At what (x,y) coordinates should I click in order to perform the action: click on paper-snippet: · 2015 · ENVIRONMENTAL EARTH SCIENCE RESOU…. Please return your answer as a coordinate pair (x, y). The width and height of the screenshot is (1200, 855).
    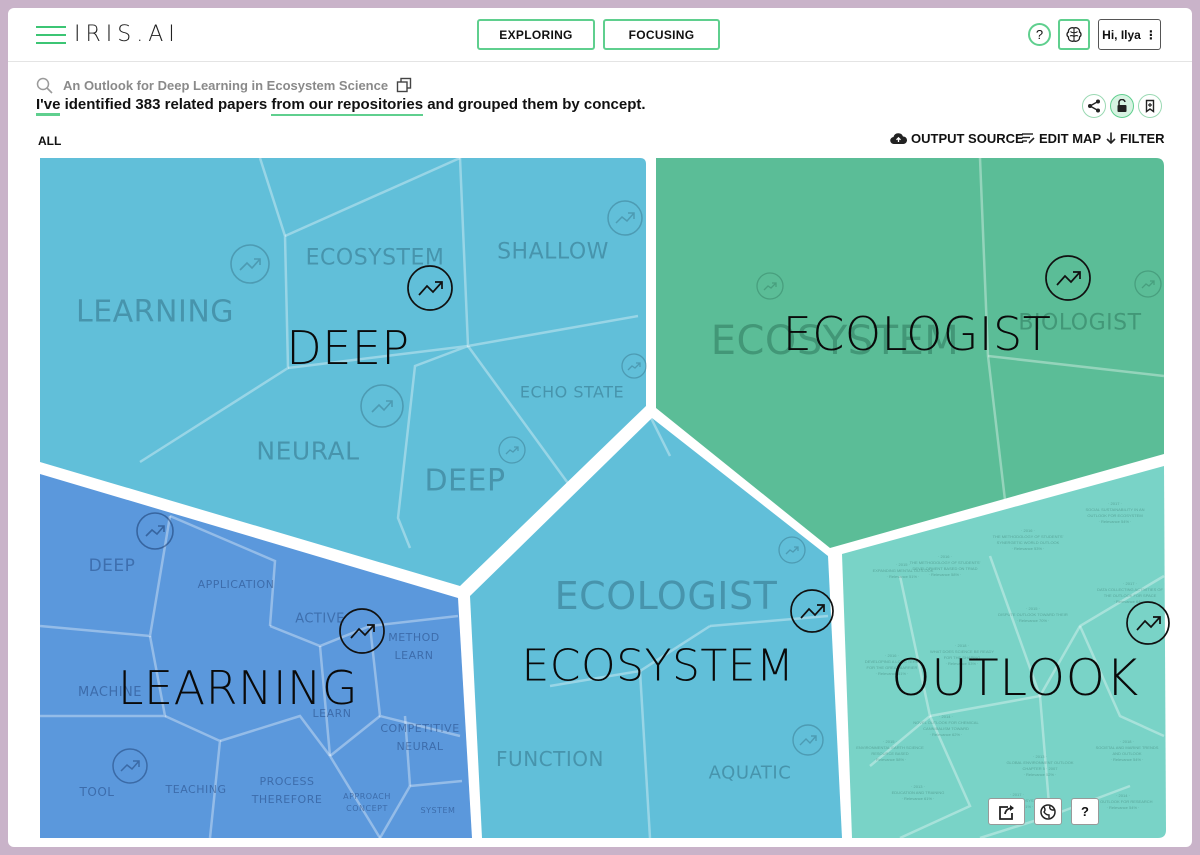
    Looking at the image, I should click on (890, 751).